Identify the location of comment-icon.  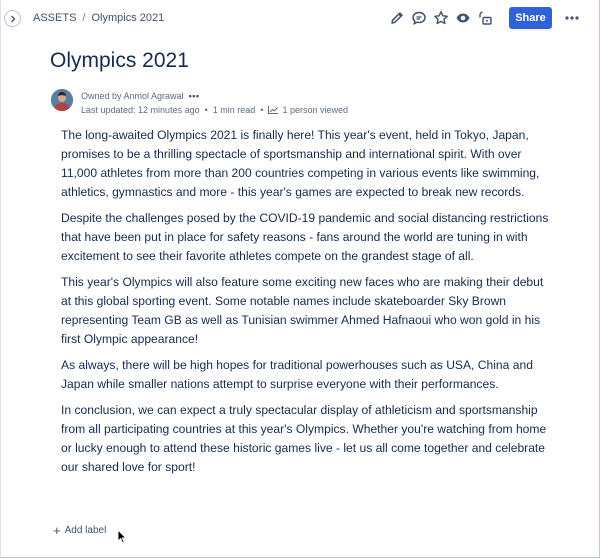
(419, 18).